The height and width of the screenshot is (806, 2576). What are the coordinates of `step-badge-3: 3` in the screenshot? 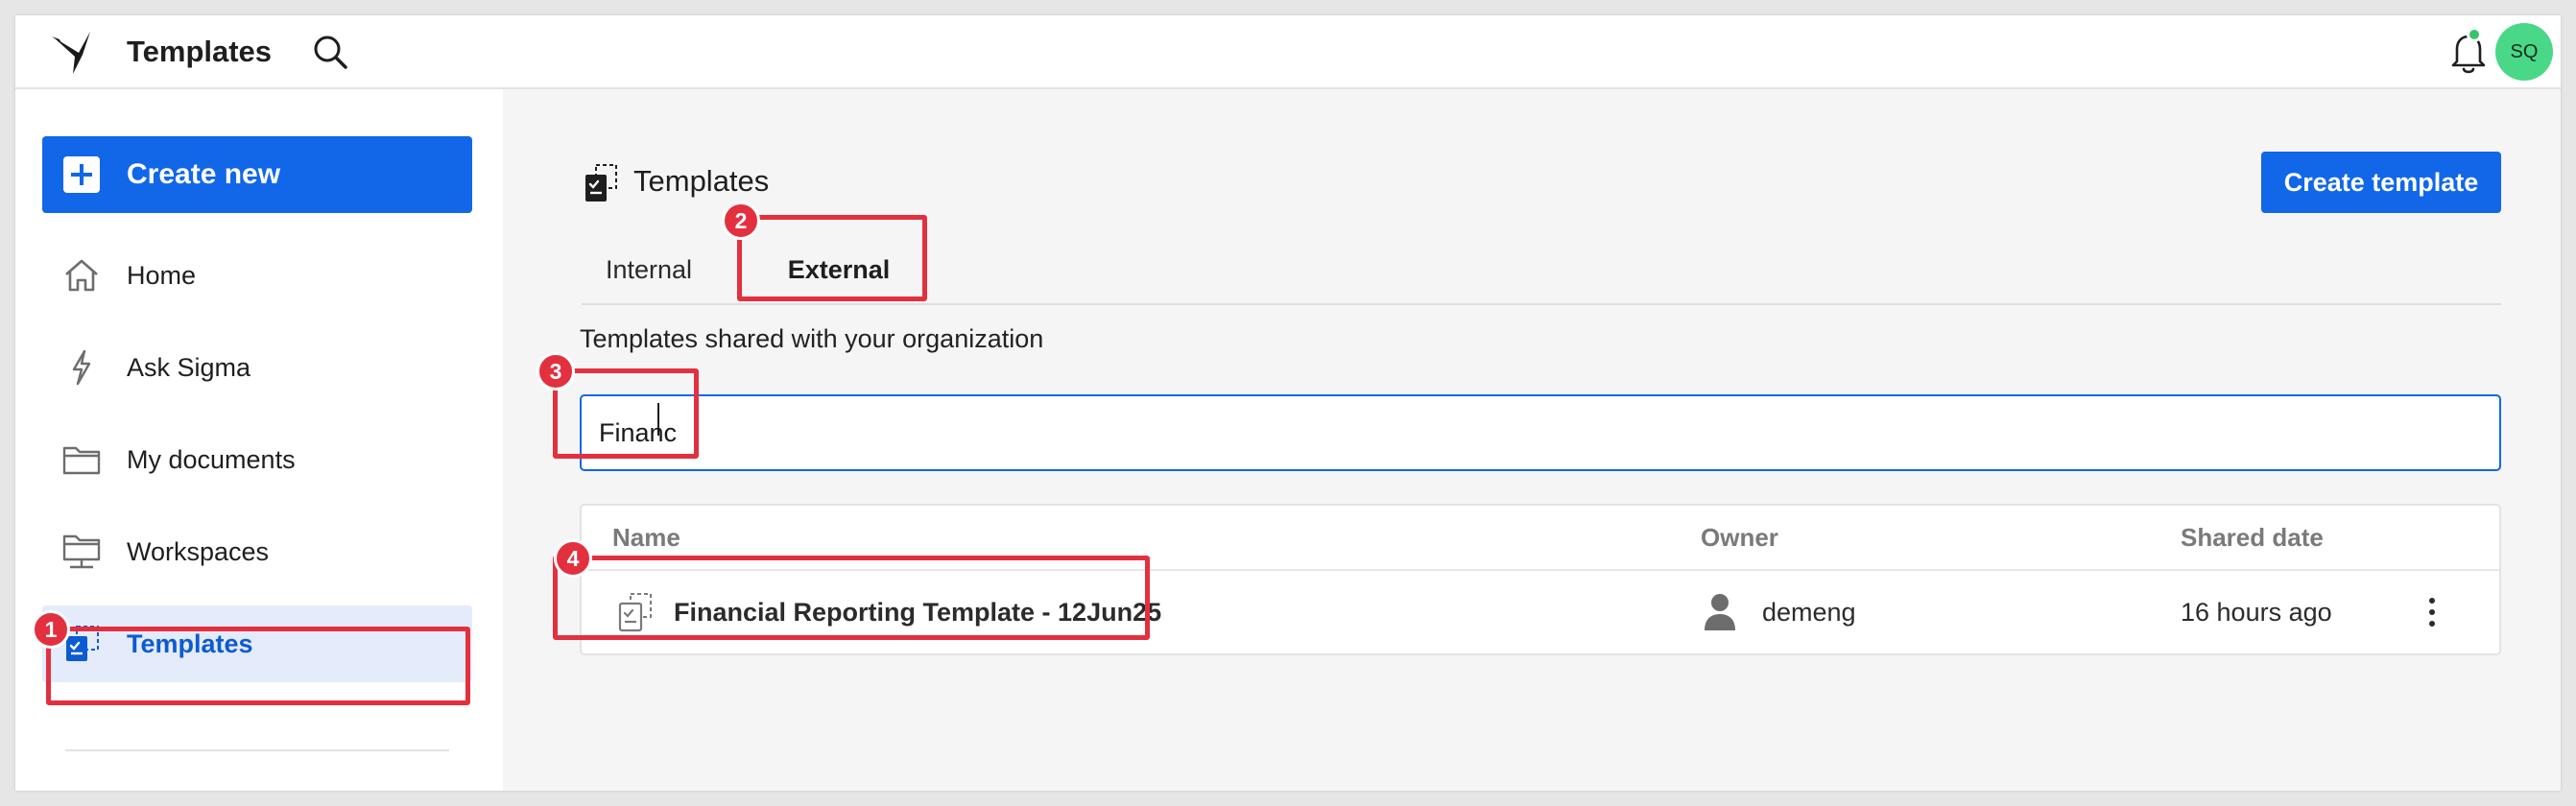 It's located at (556, 372).